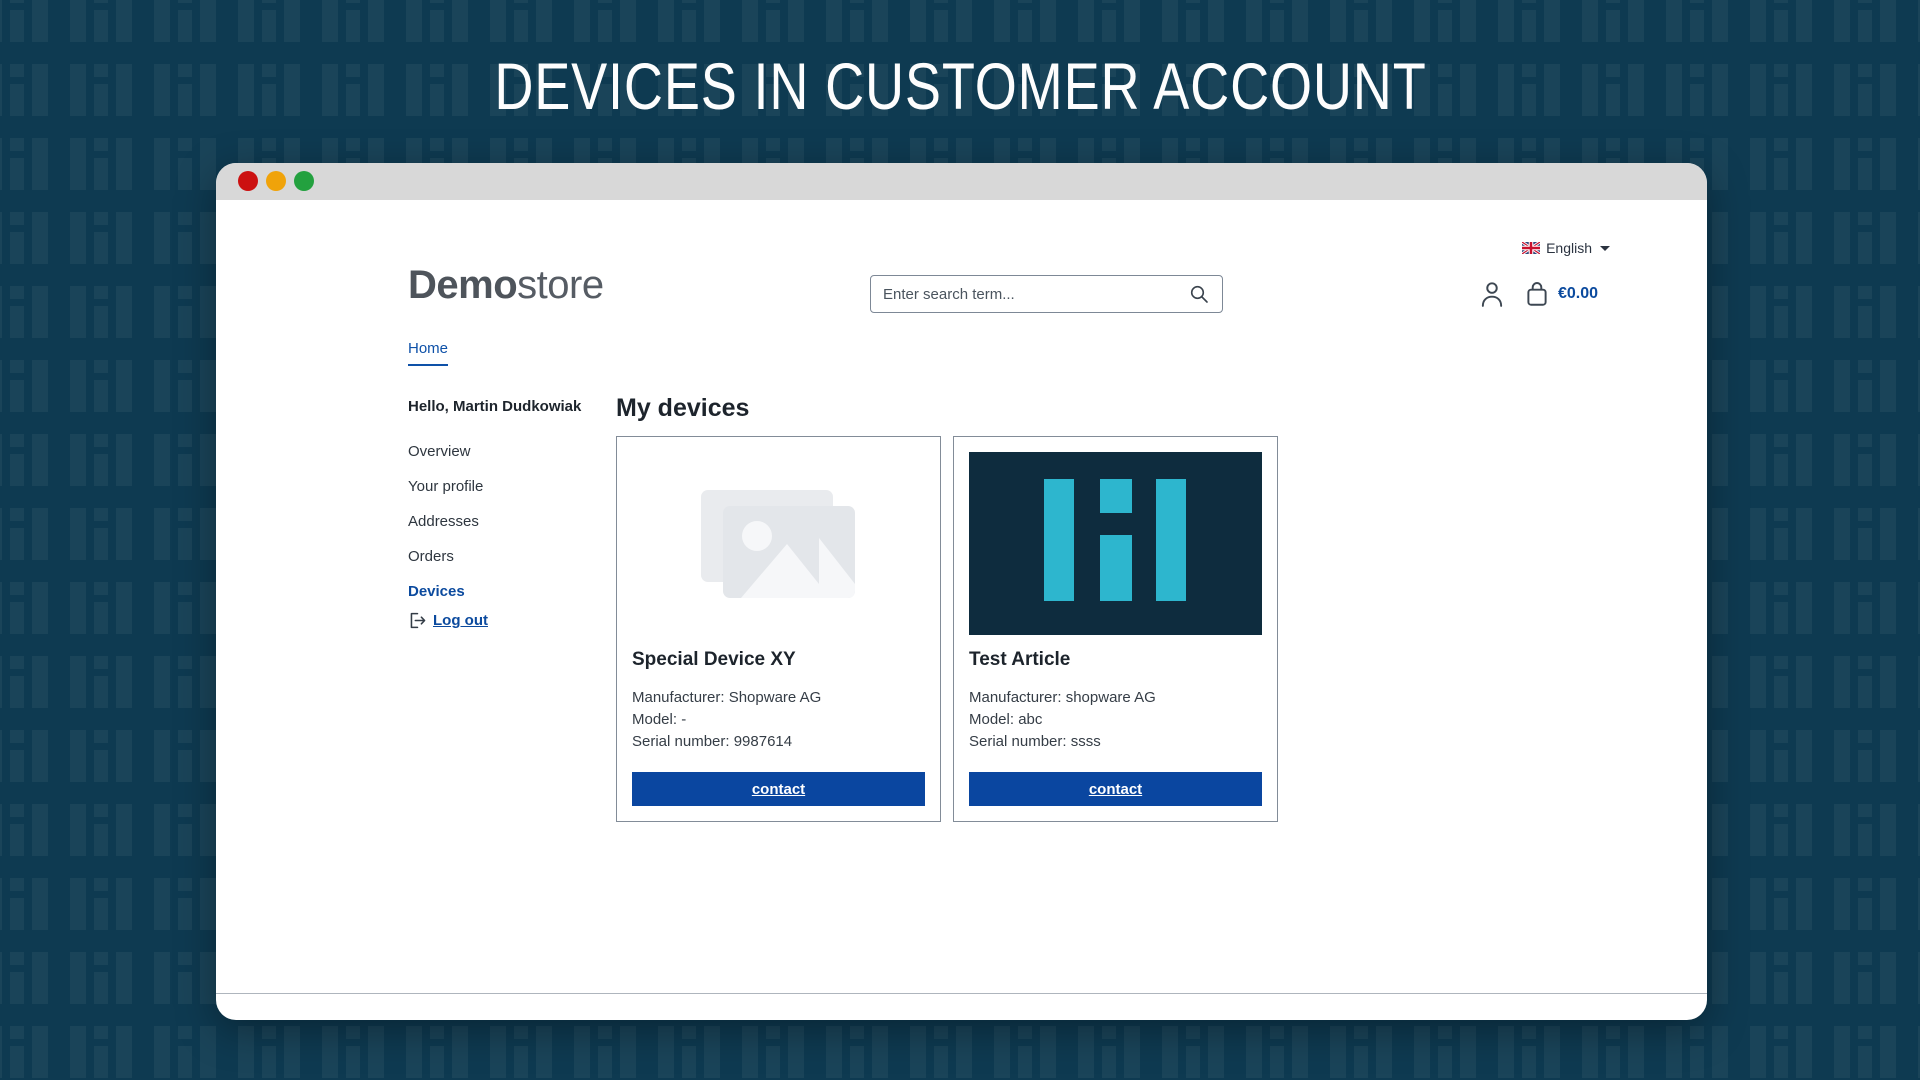  What do you see at coordinates (460, 620) in the screenshot?
I see `logout-label: Log out` at bounding box center [460, 620].